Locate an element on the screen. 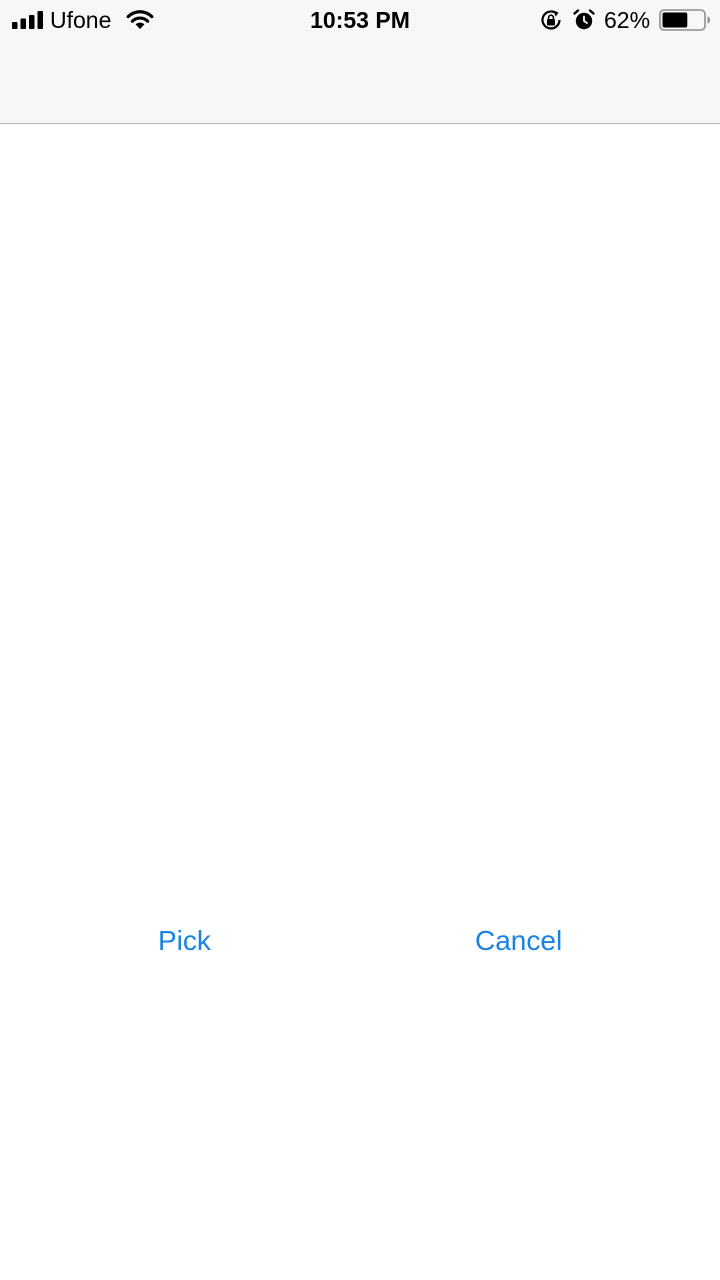  battery-percentage: 62% is located at coordinates (627, 20).